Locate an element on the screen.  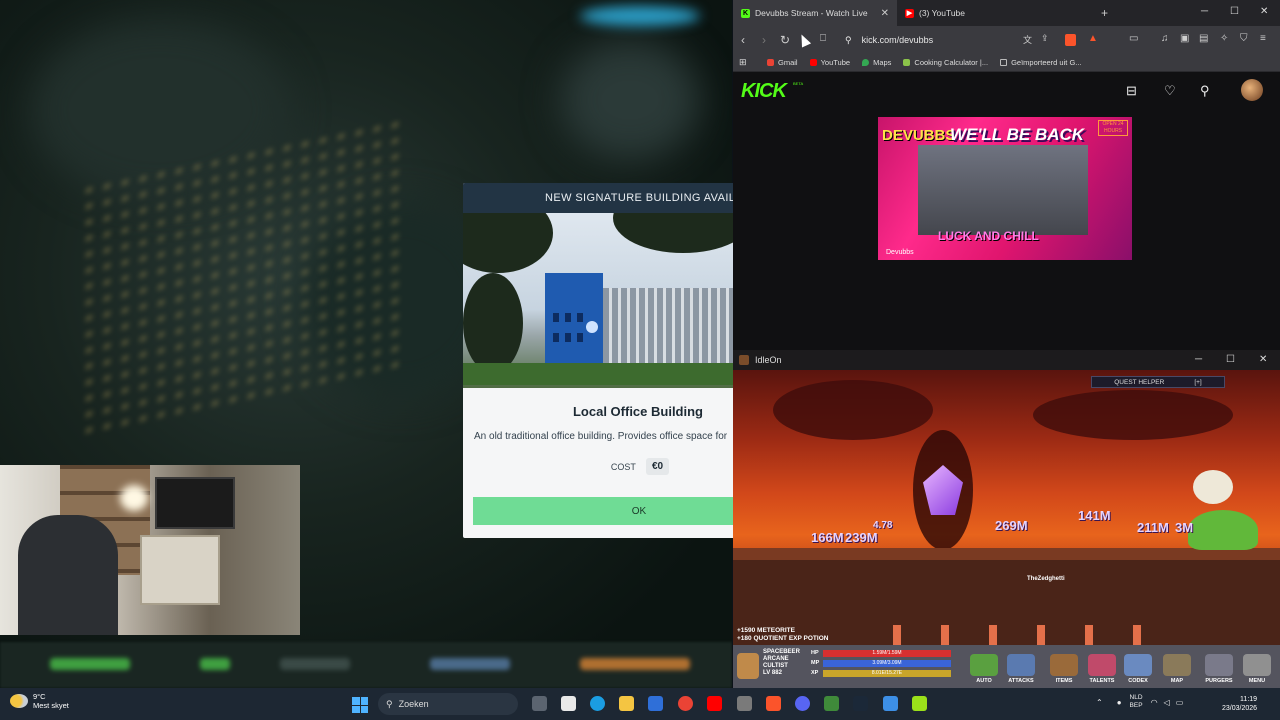
stream-headline: WE'LL BE BACK is located at coordinates (1017, 134).